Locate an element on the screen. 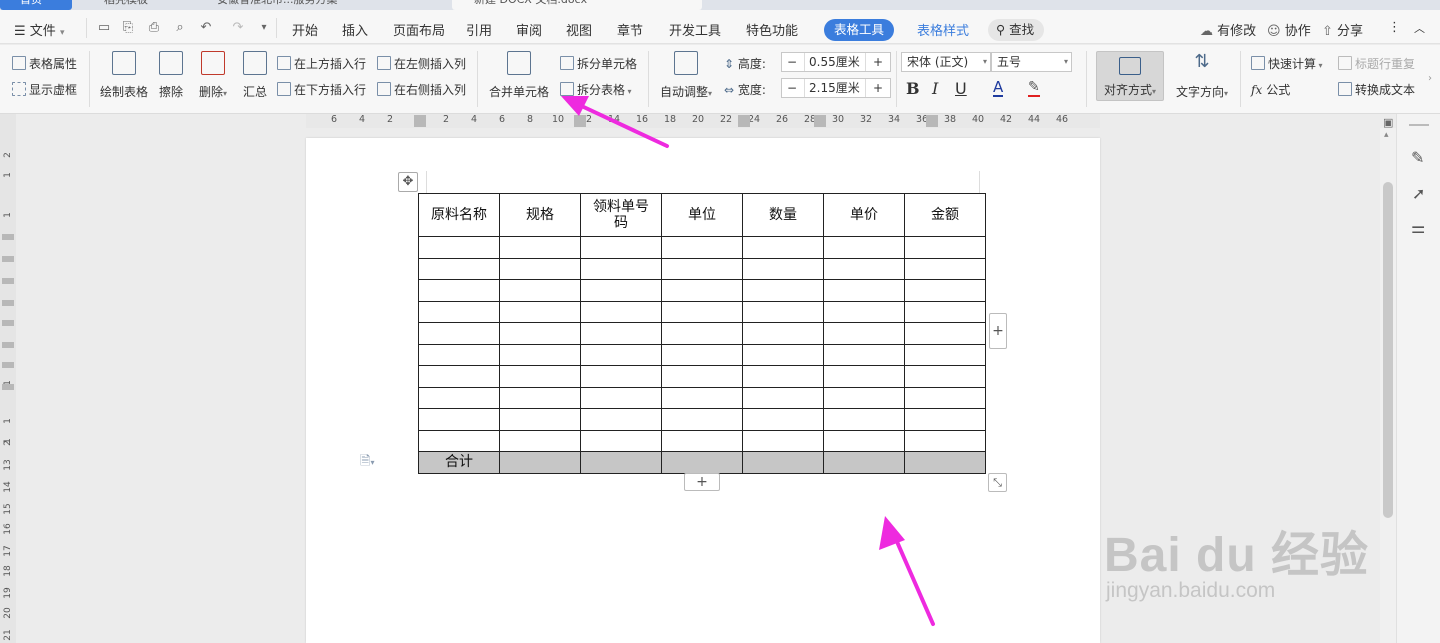 The image size is (1440, 643). table-header-cell: 原料名称 is located at coordinates (459, 215).